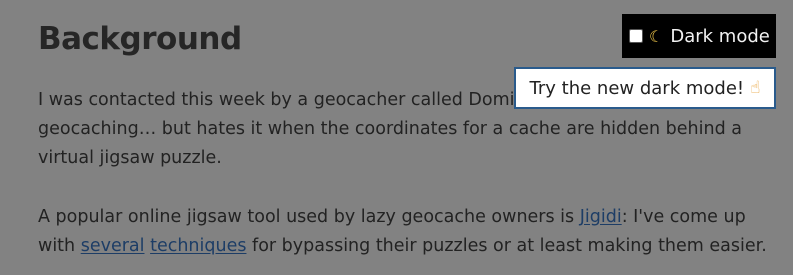 The height and width of the screenshot is (275, 793). What do you see at coordinates (113, 246) in the screenshot?
I see `several-link: several` at bounding box center [113, 246].